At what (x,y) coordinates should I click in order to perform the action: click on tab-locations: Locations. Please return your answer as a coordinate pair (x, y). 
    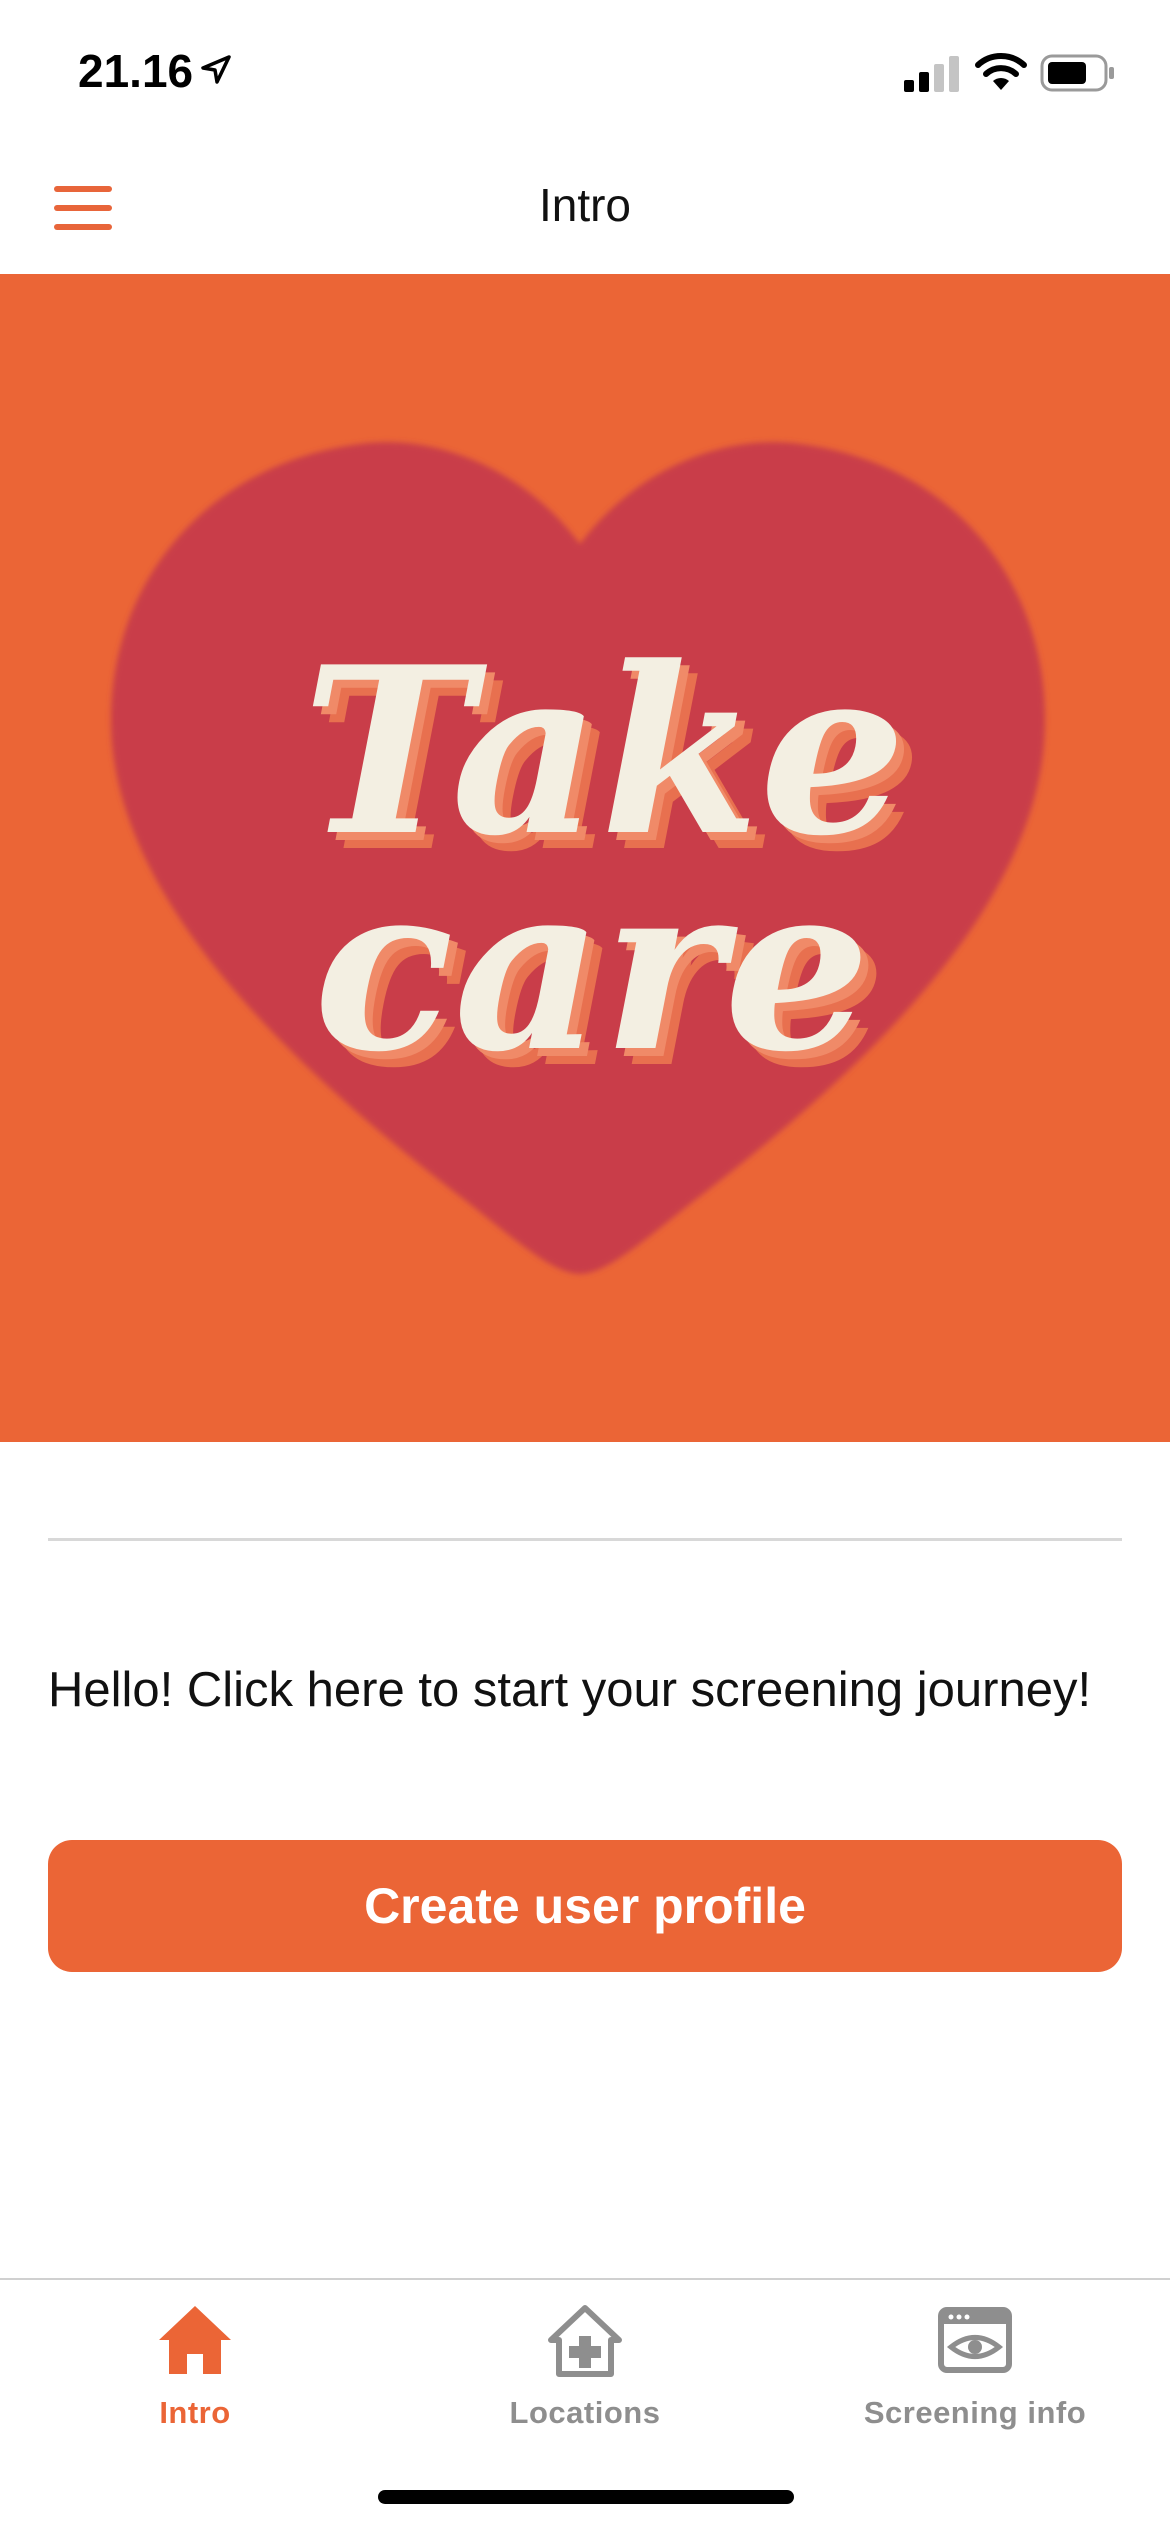
    Looking at the image, I should click on (585, 2375).